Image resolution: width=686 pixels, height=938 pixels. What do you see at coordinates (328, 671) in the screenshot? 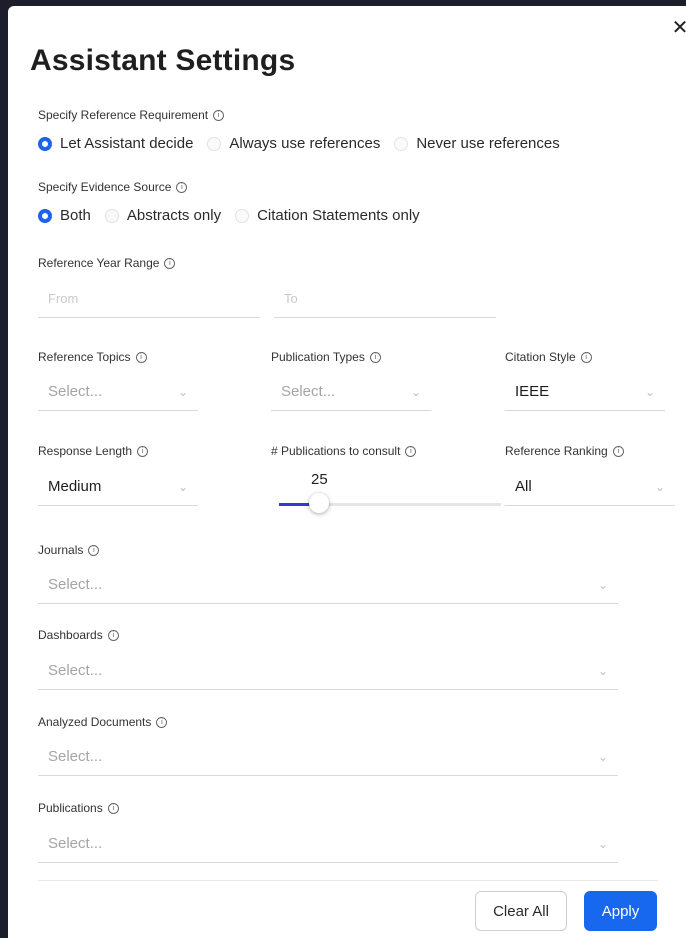
I see `dashboards-select: Select... ⌄` at bounding box center [328, 671].